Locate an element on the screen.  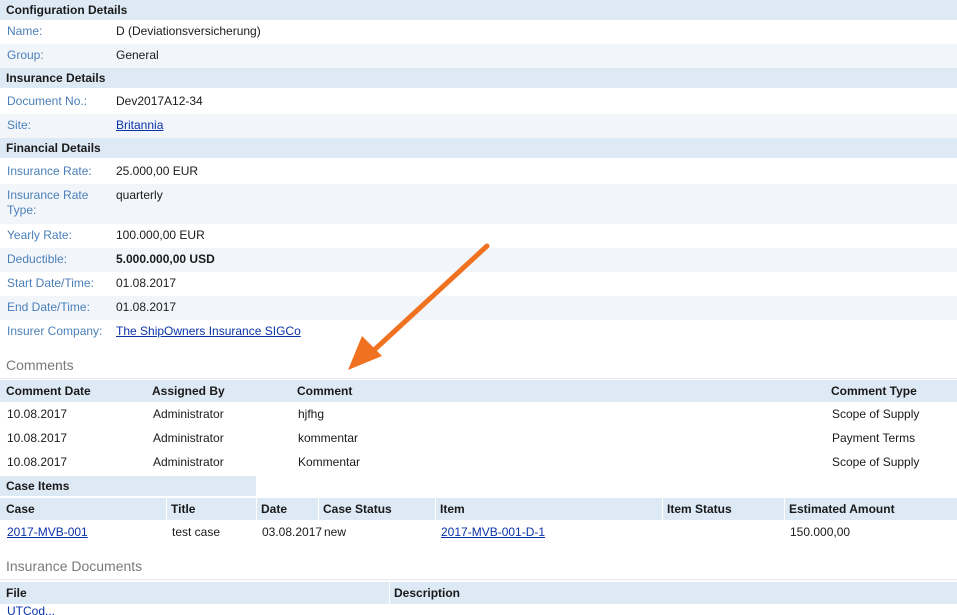
insurance-section-header: Insurance Details is located at coordinates (478, 78).